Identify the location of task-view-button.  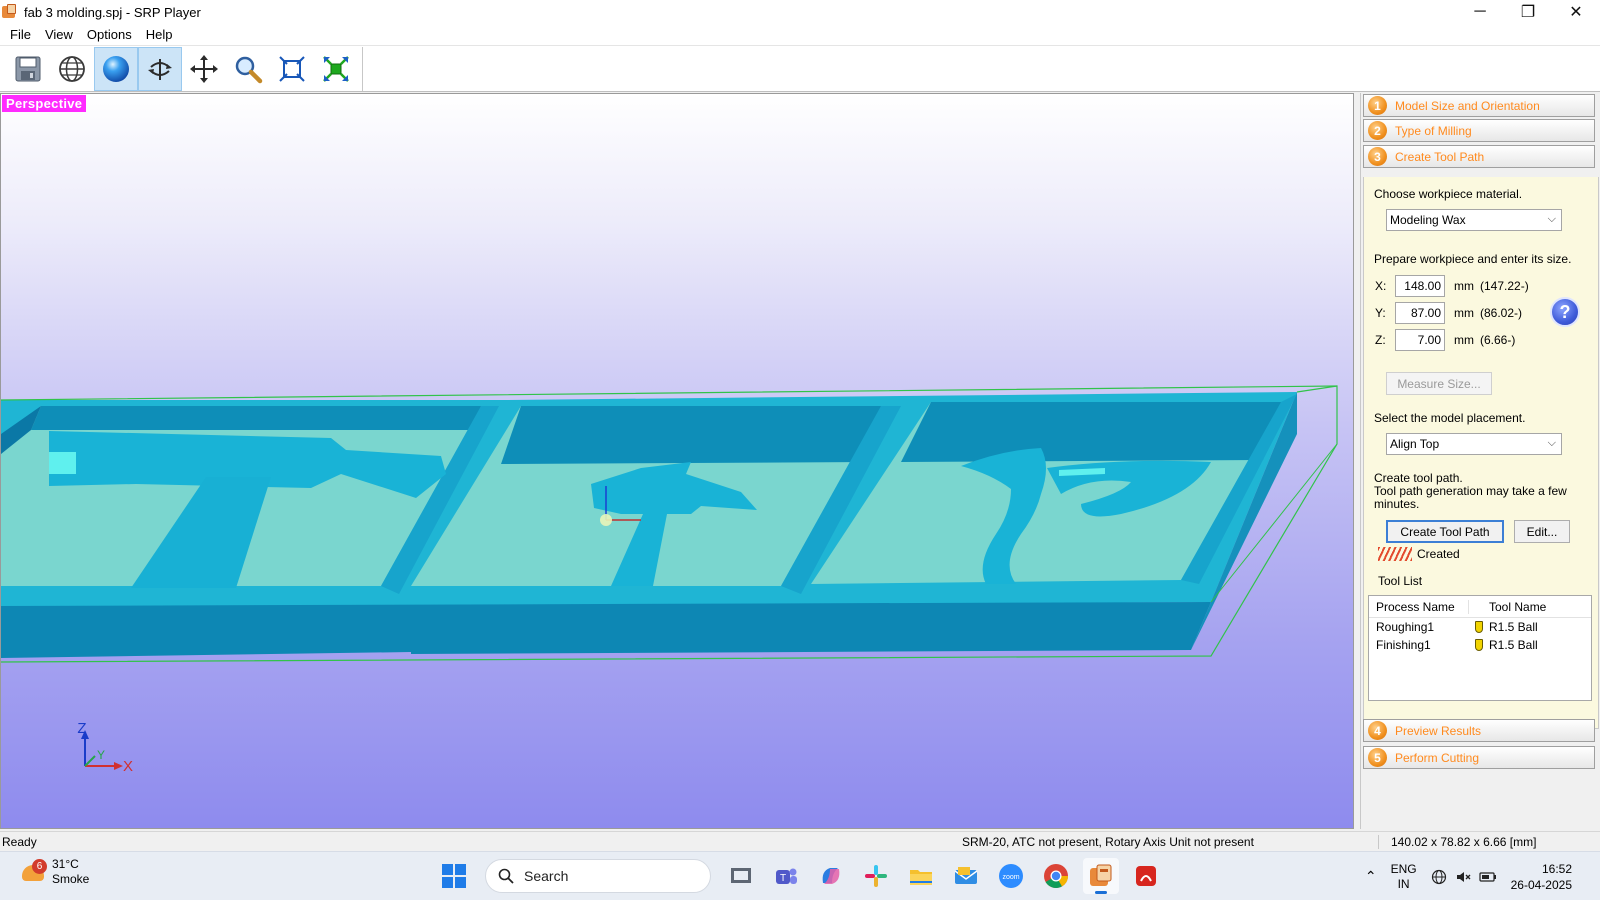
(741, 876).